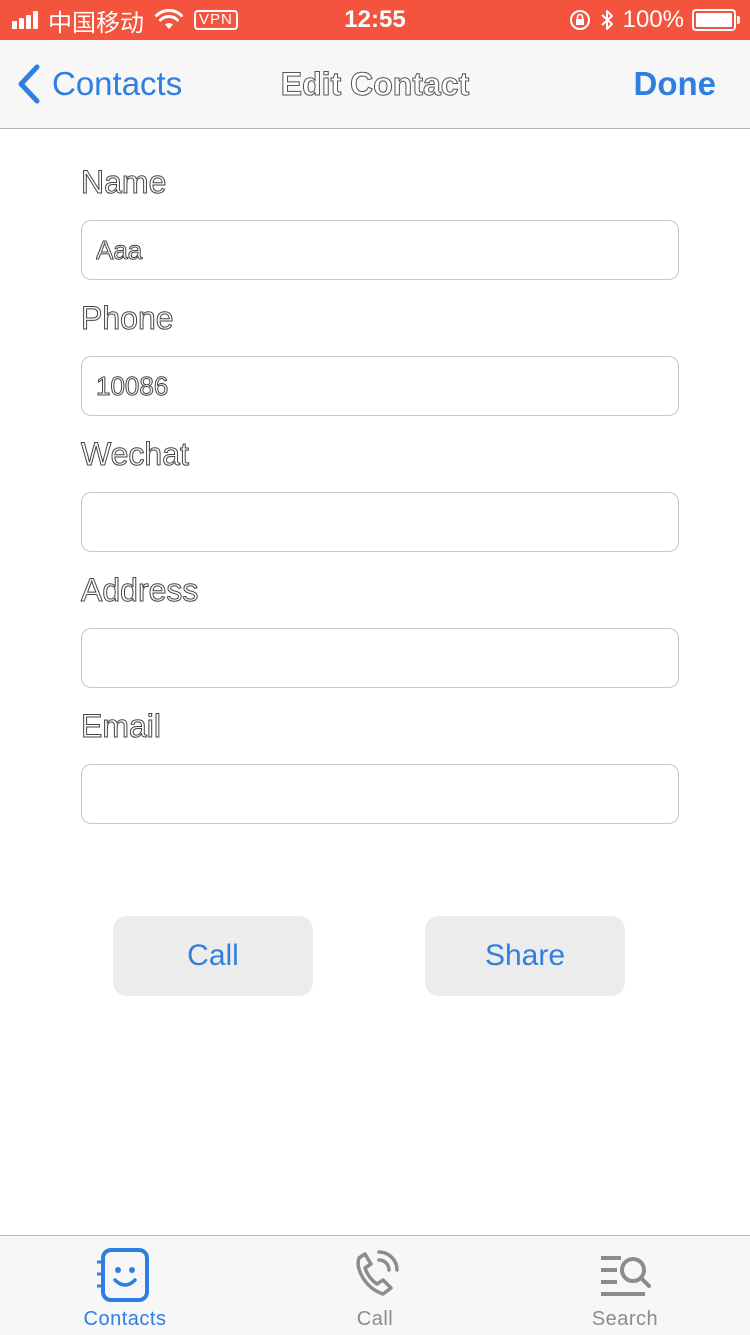 Image resolution: width=750 pixels, height=1335 pixels. I want to click on tab-contacts: Contacts, so click(125, 1285).